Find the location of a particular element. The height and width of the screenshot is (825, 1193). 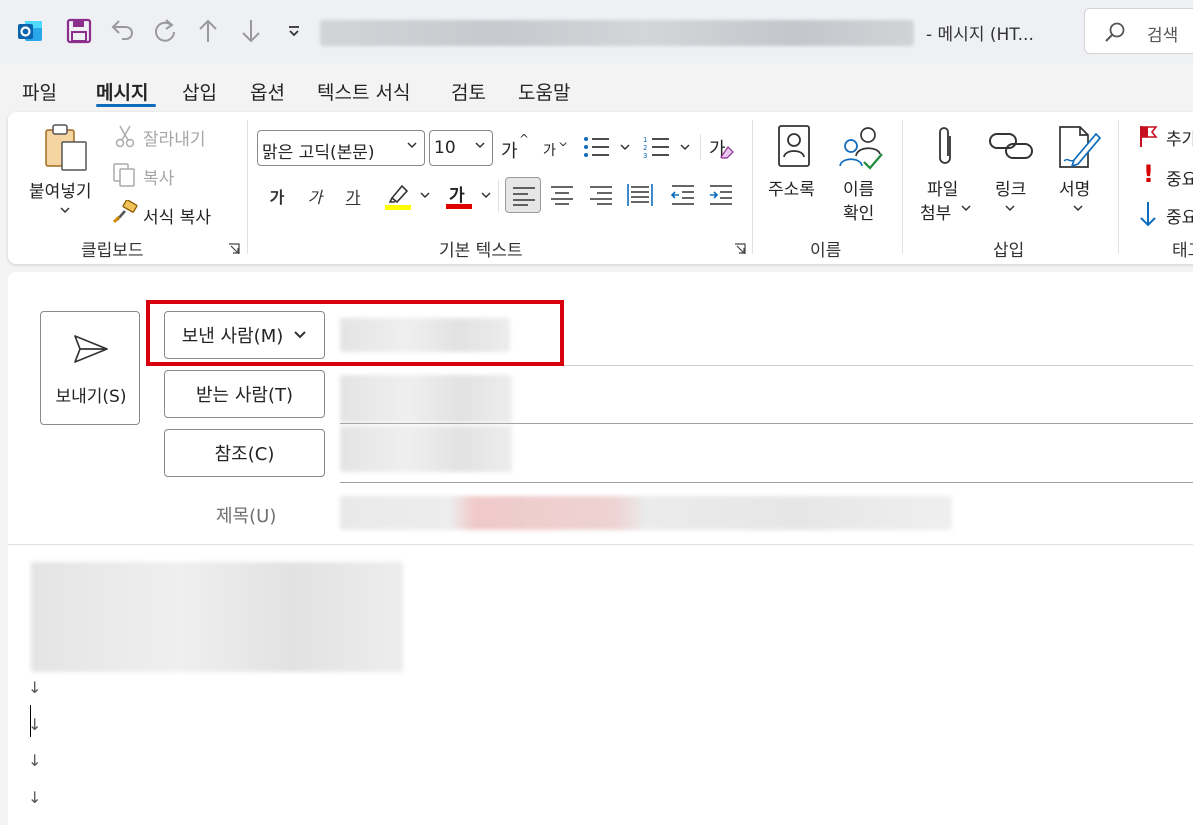

tags-group-label: 태그 is located at coordinates (1182, 251).